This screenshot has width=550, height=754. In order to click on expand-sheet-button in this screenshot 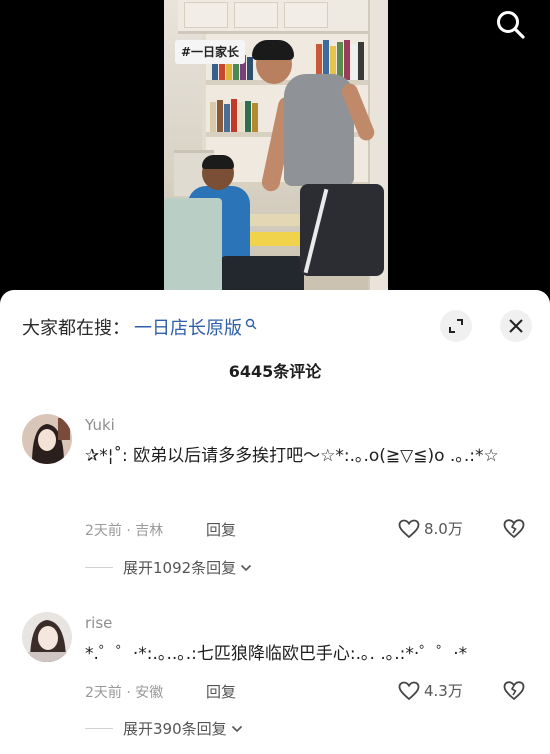, I will do `click(456, 326)`.